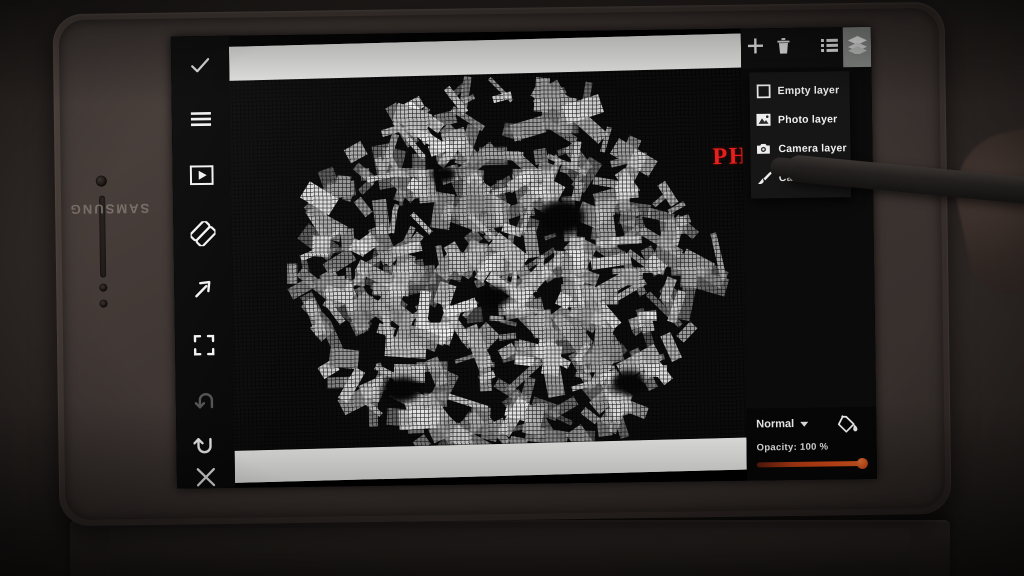 This screenshot has width=1024, height=576. I want to click on brush-icon, so click(764, 177).